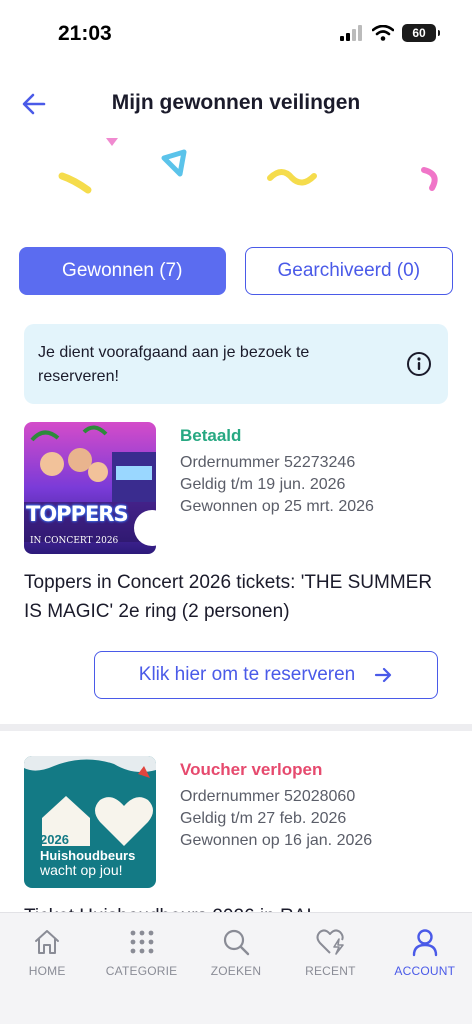 Image resolution: width=472 pixels, height=1024 pixels. I want to click on nav-home-label: HOME, so click(47, 971).